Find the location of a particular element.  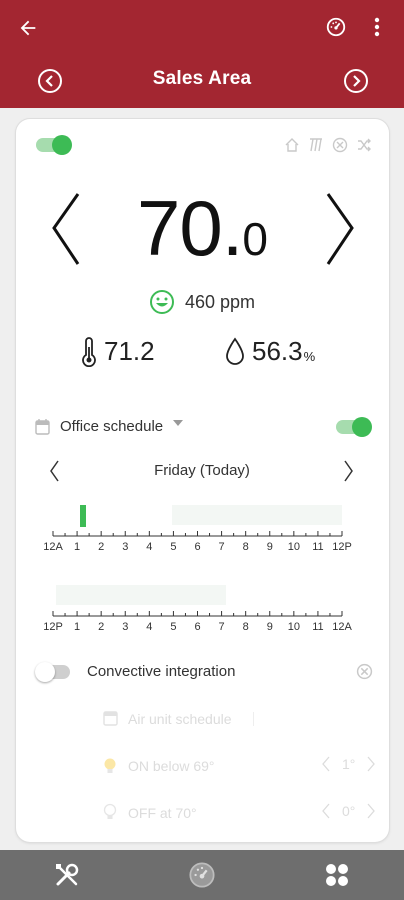

increase-setpoint-button is located at coordinates (340, 230).